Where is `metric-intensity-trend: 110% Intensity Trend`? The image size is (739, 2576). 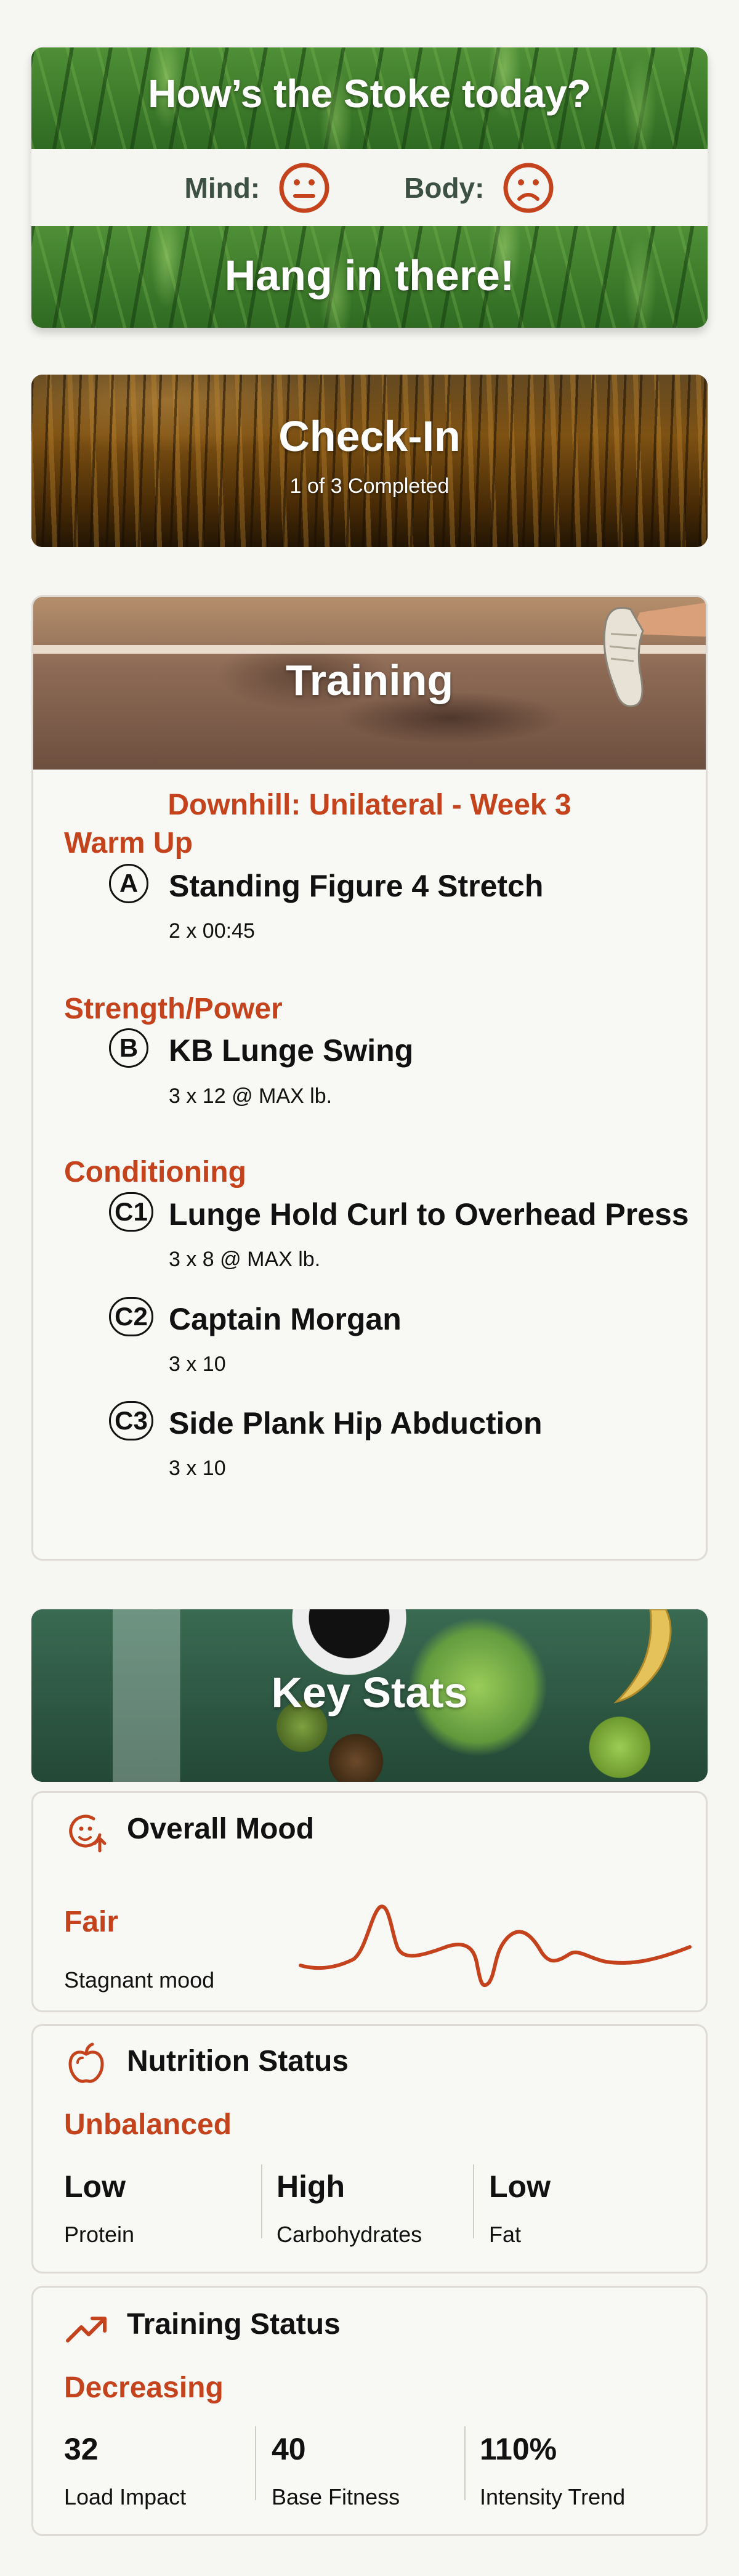 metric-intensity-trend: 110% Intensity Trend is located at coordinates (553, 2470).